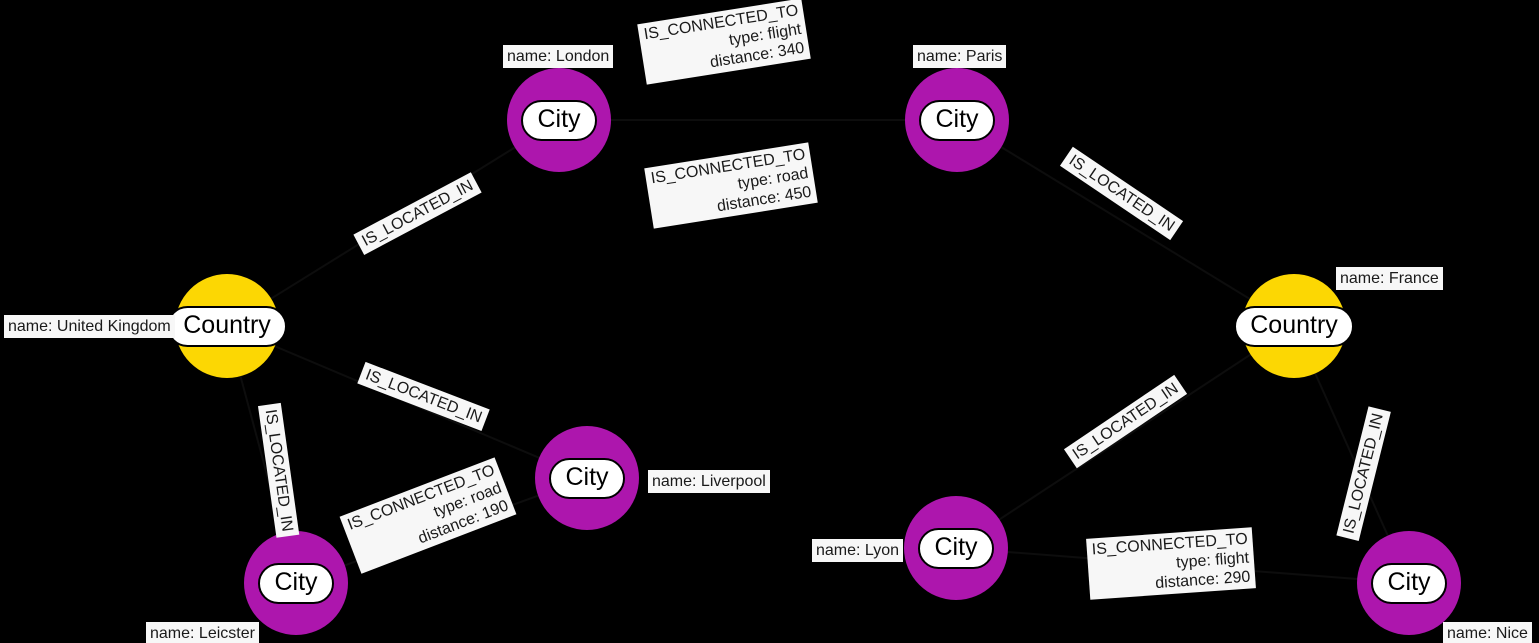  I want to click on node-property-label: name: France, so click(1389, 278).